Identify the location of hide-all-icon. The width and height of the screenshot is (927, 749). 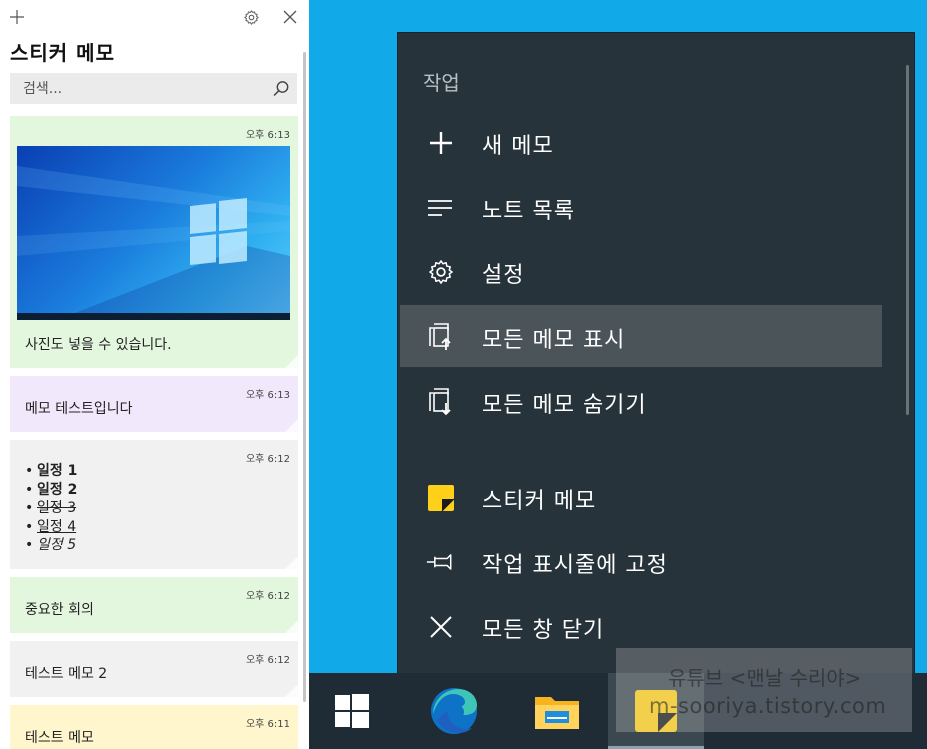
(441, 402).